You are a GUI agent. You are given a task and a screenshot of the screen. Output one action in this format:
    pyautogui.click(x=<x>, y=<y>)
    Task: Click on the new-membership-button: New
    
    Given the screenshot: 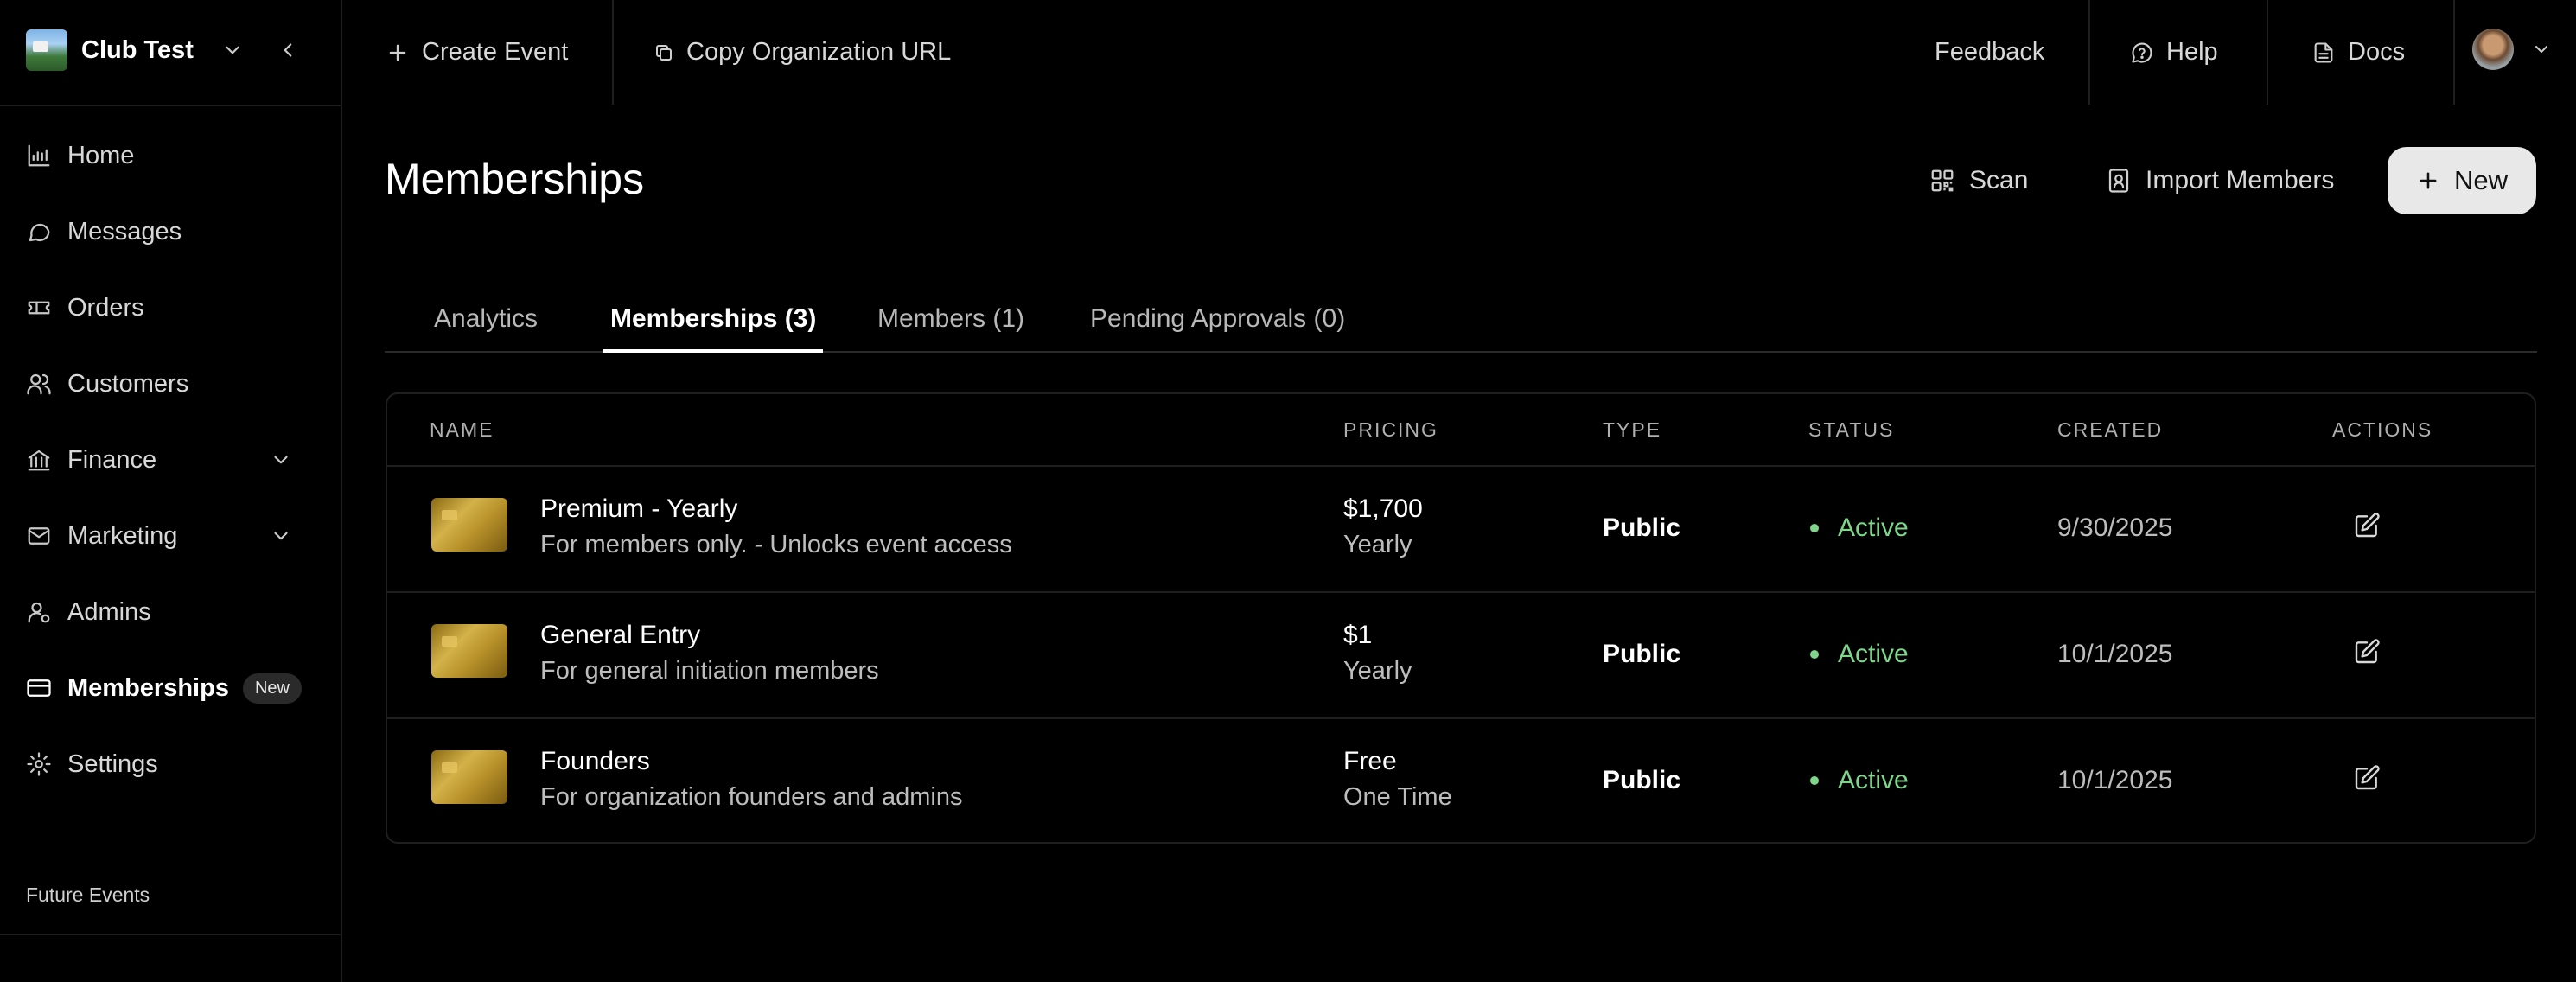 What is the action you would take?
    pyautogui.click(x=2462, y=180)
    